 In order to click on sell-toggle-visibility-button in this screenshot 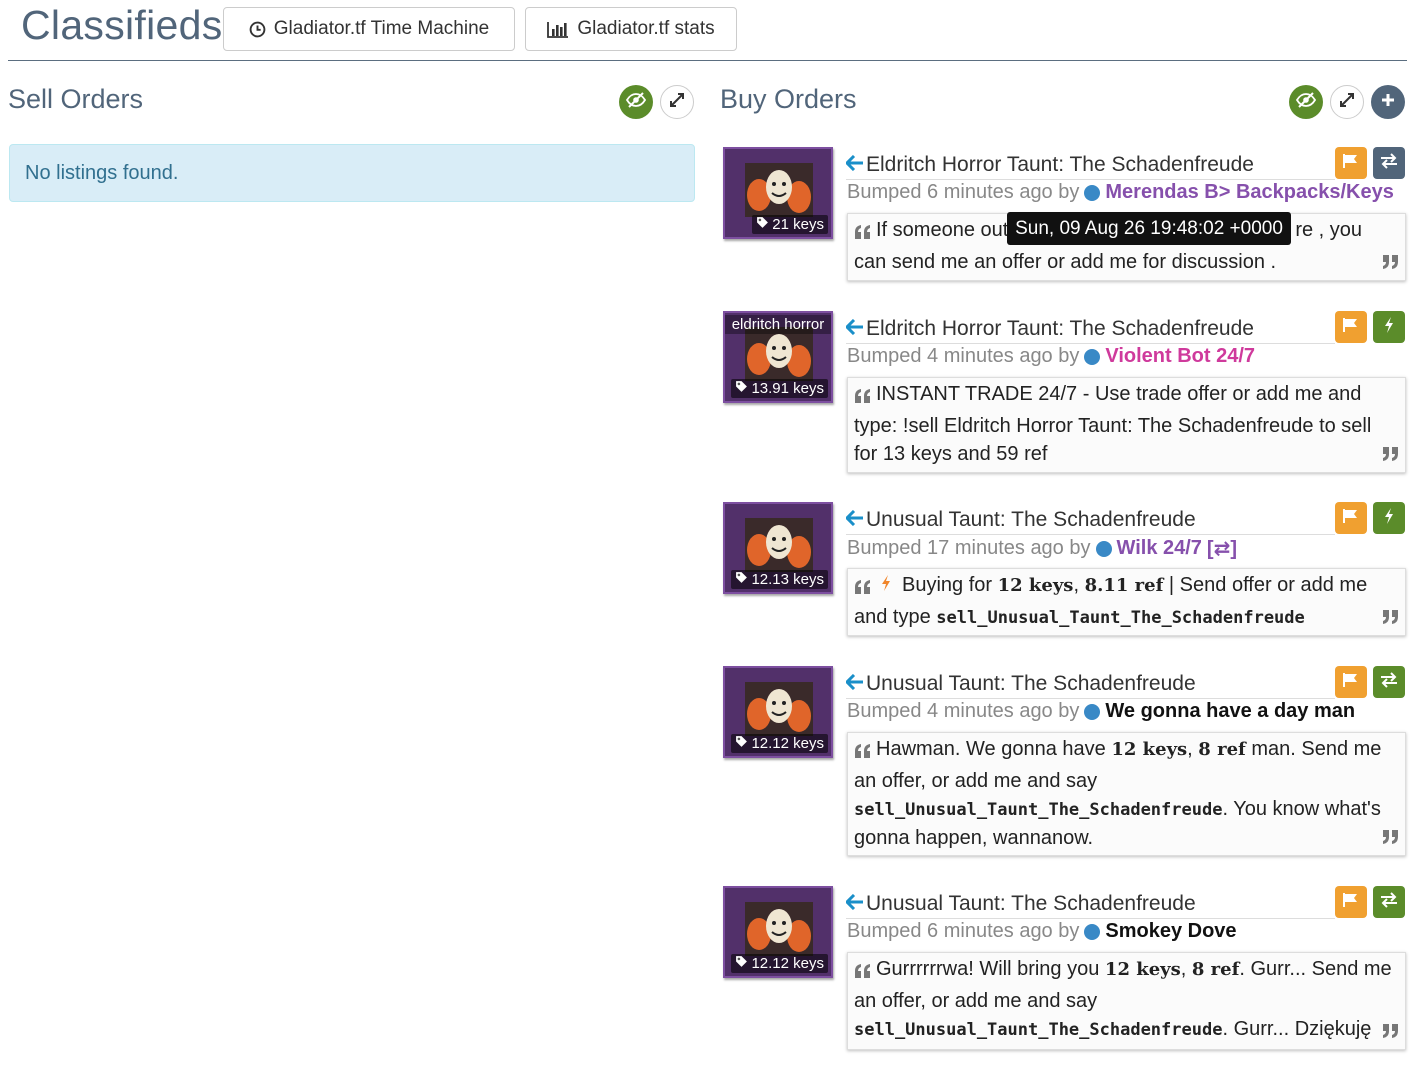, I will do `click(636, 102)`.